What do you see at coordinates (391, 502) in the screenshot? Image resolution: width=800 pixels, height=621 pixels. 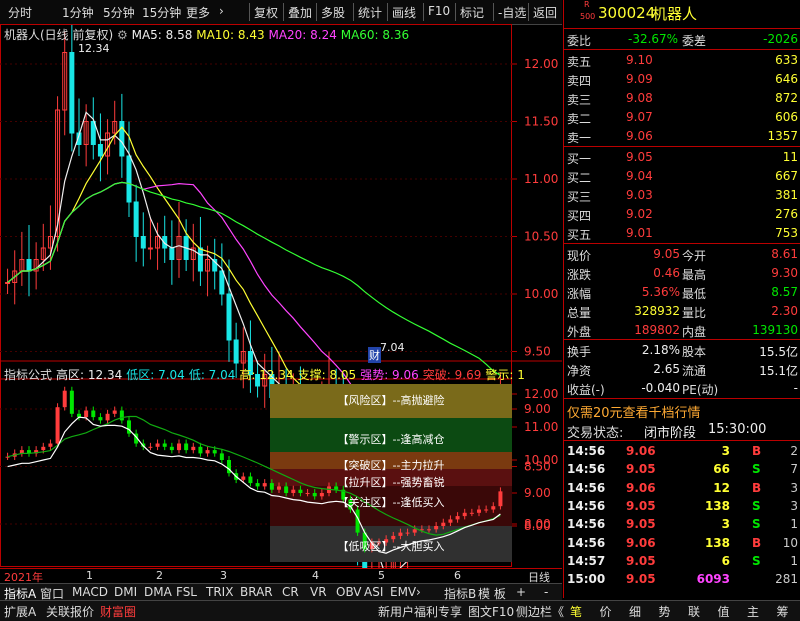 I see `zone-label-4: 【关注区】--逢低买入` at bounding box center [391, 502].